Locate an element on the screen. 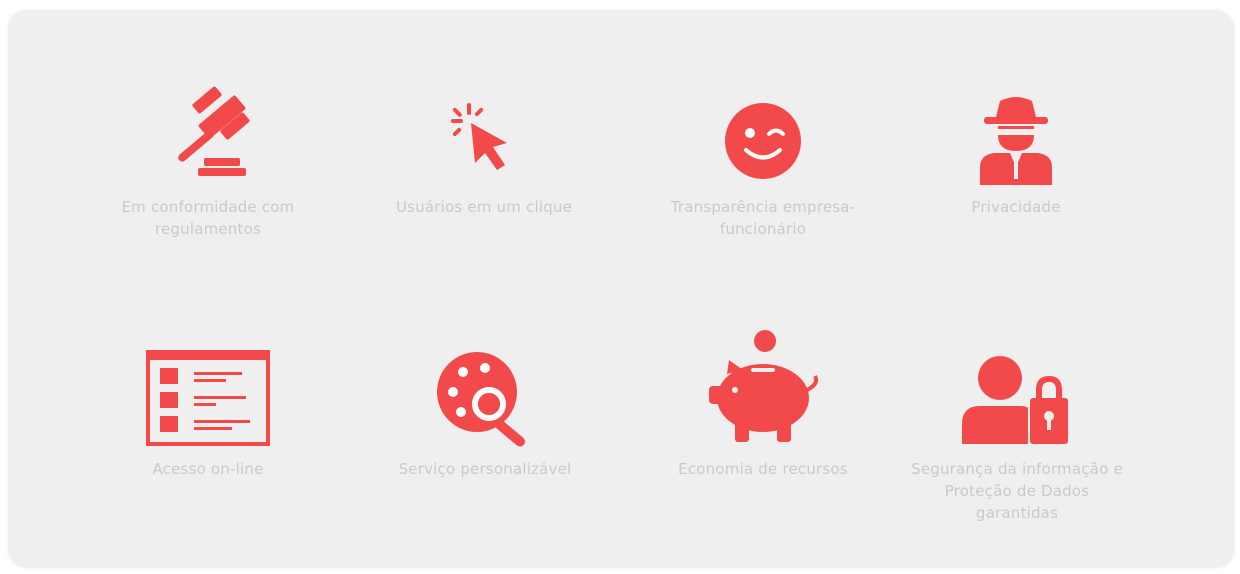 This screenshot has width=1240, height=574. piggy-bank-icon is located at coordinates (763, 387).